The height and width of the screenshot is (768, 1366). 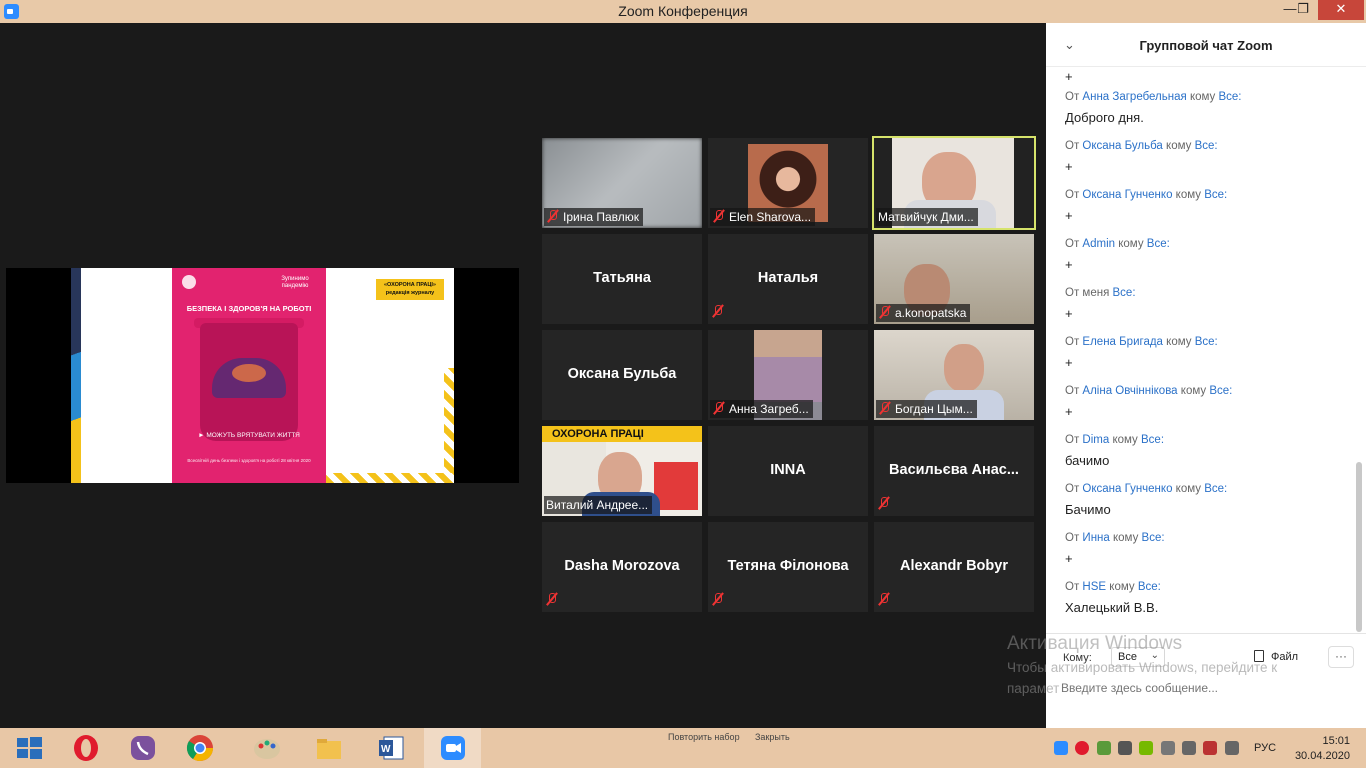 What do you see at coordinates (593, 217) in the screenshot?
I see `participant-name-tag: Ірина Павлюк` at bounding box center [593, 217].